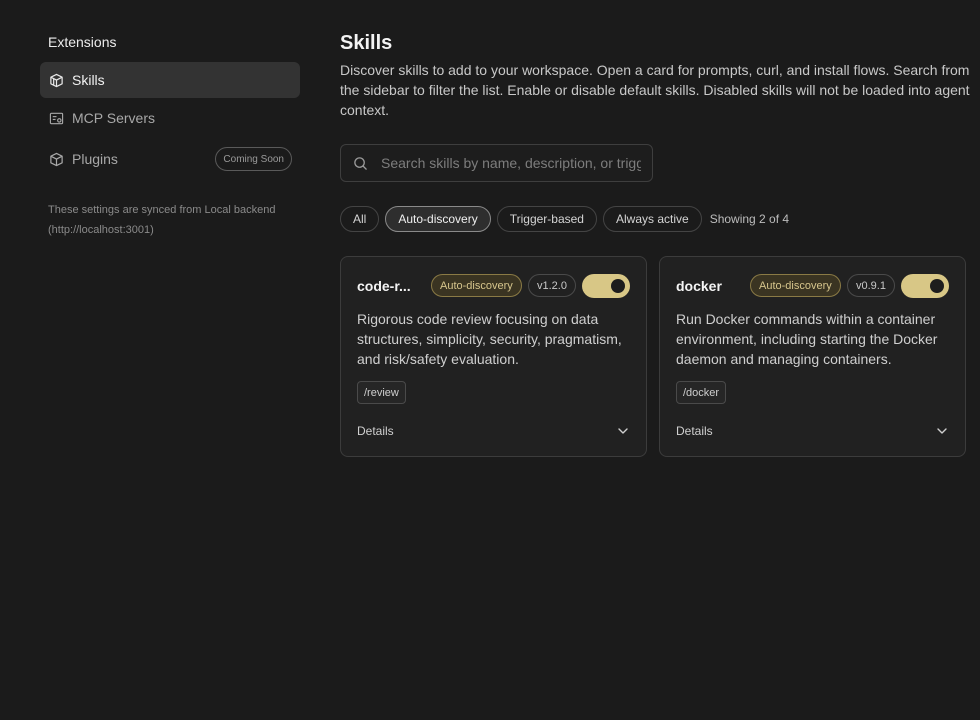 Image resolution: width=980 pixels, height=720 pixels. Describe the element at coordinates (366, 43) in the screenshot. I see `page-title: Skills` at that location.